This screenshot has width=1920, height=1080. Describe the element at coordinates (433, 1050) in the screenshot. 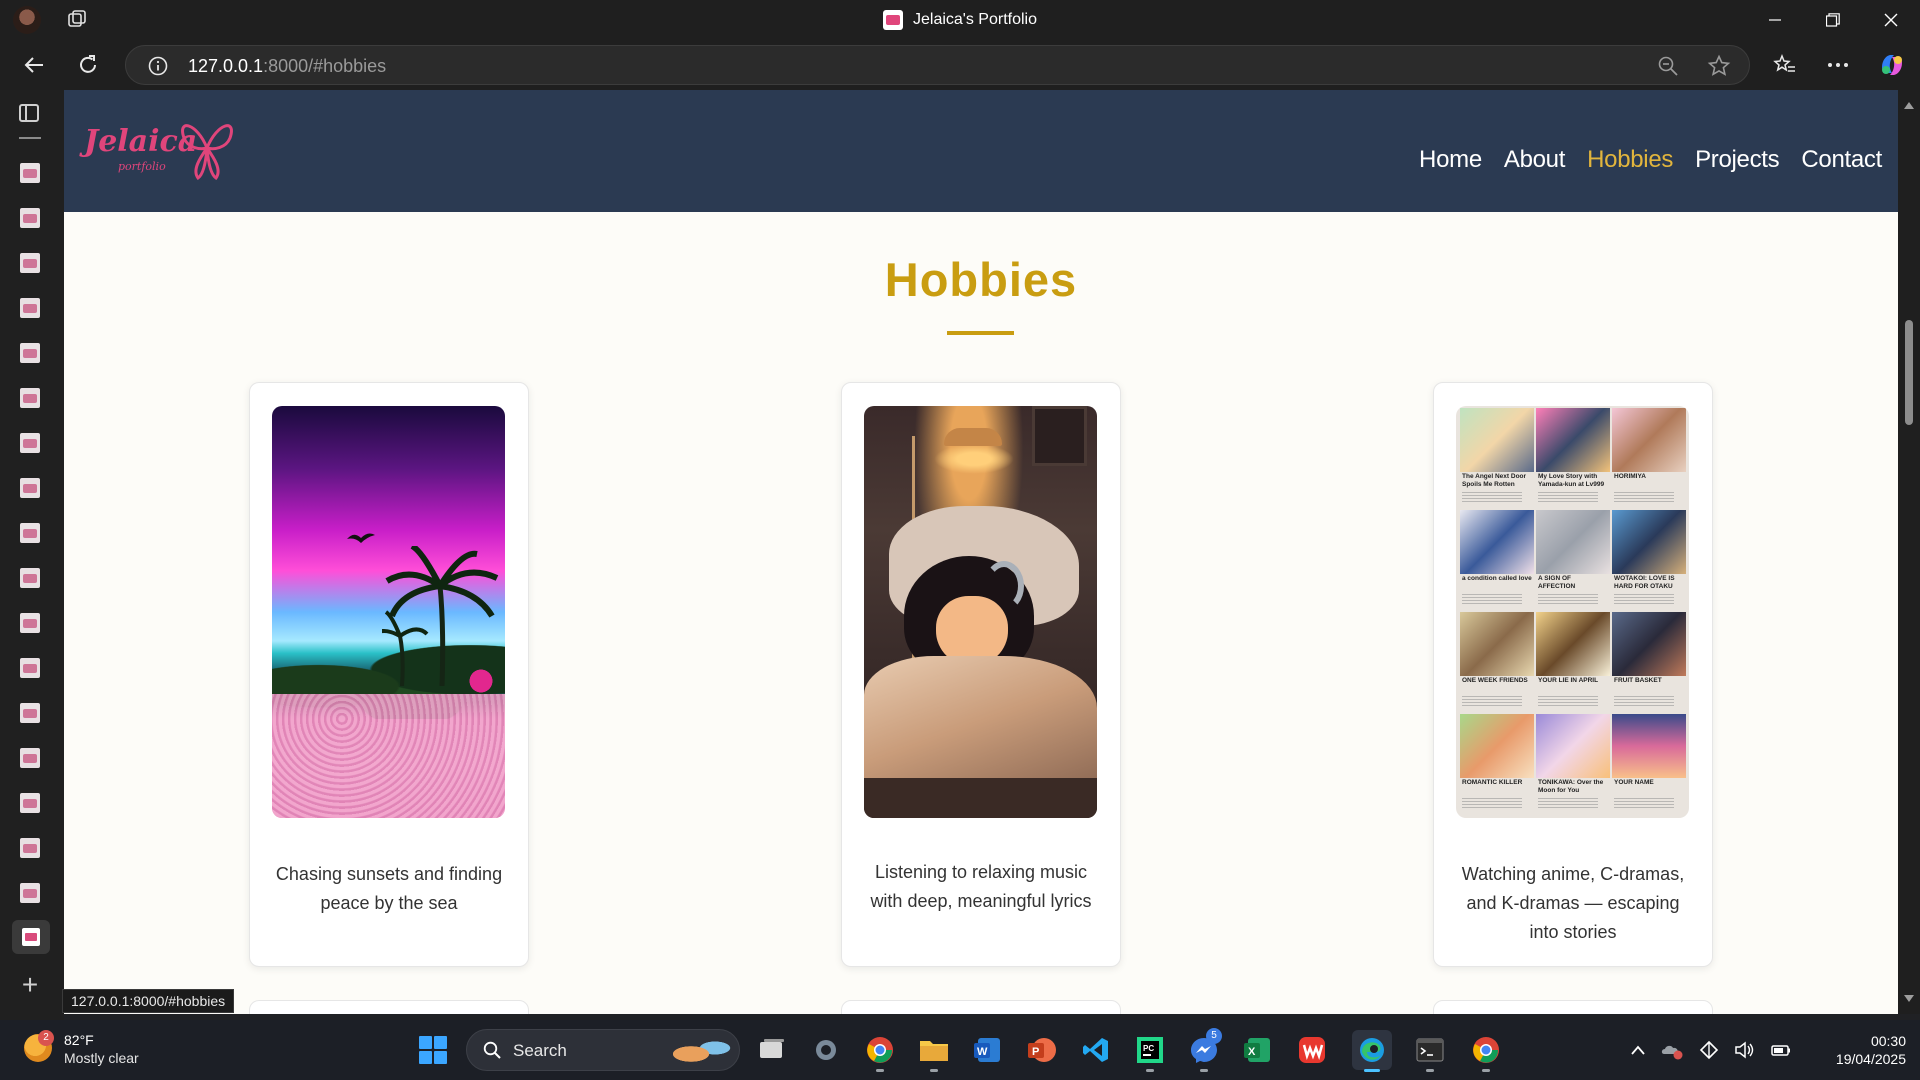

I see `start-button` at that location.